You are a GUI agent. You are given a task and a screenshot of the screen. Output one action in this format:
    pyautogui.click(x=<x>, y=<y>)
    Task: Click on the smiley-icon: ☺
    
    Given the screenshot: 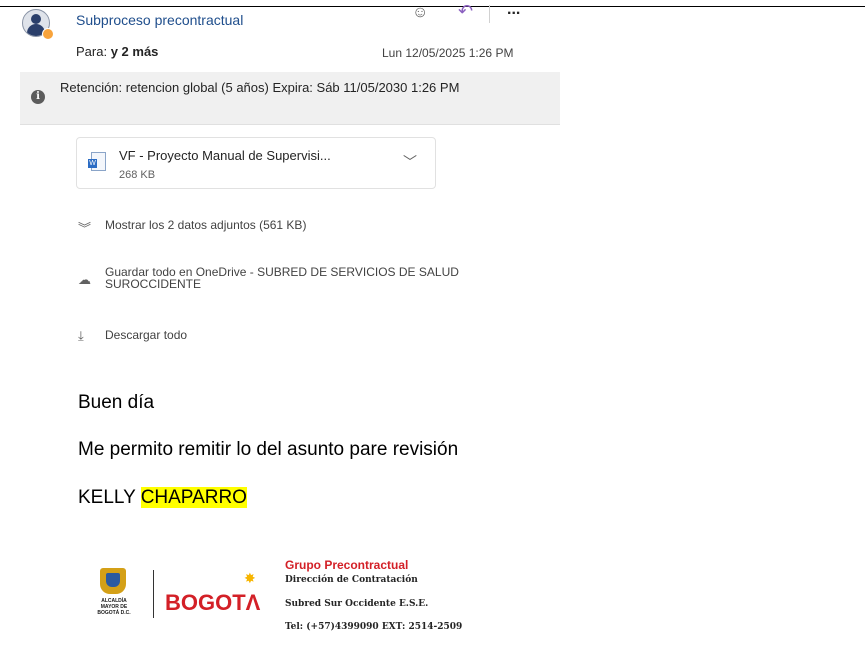 What is the action you would take?
    pyautogui.click(x=420, y=13)
    